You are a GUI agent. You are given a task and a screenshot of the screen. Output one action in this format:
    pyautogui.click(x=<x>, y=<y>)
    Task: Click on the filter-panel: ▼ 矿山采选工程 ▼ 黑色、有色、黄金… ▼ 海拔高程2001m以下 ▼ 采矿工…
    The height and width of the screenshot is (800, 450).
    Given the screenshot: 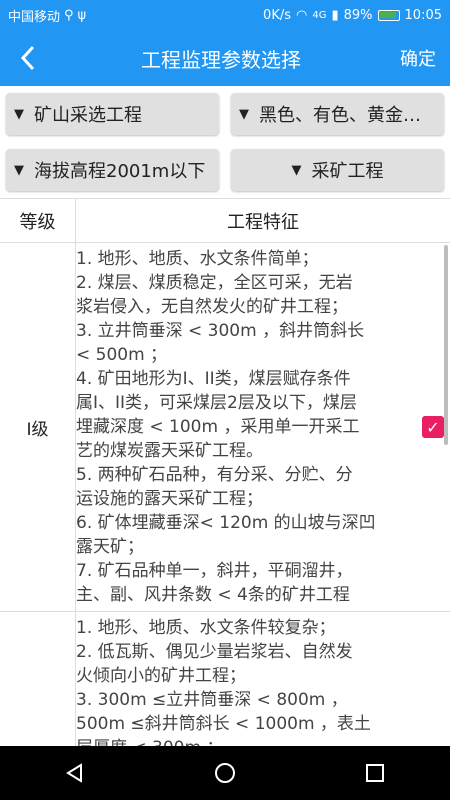 What is the action you would take?
    pyautogui.click(x=225, y=138)
    